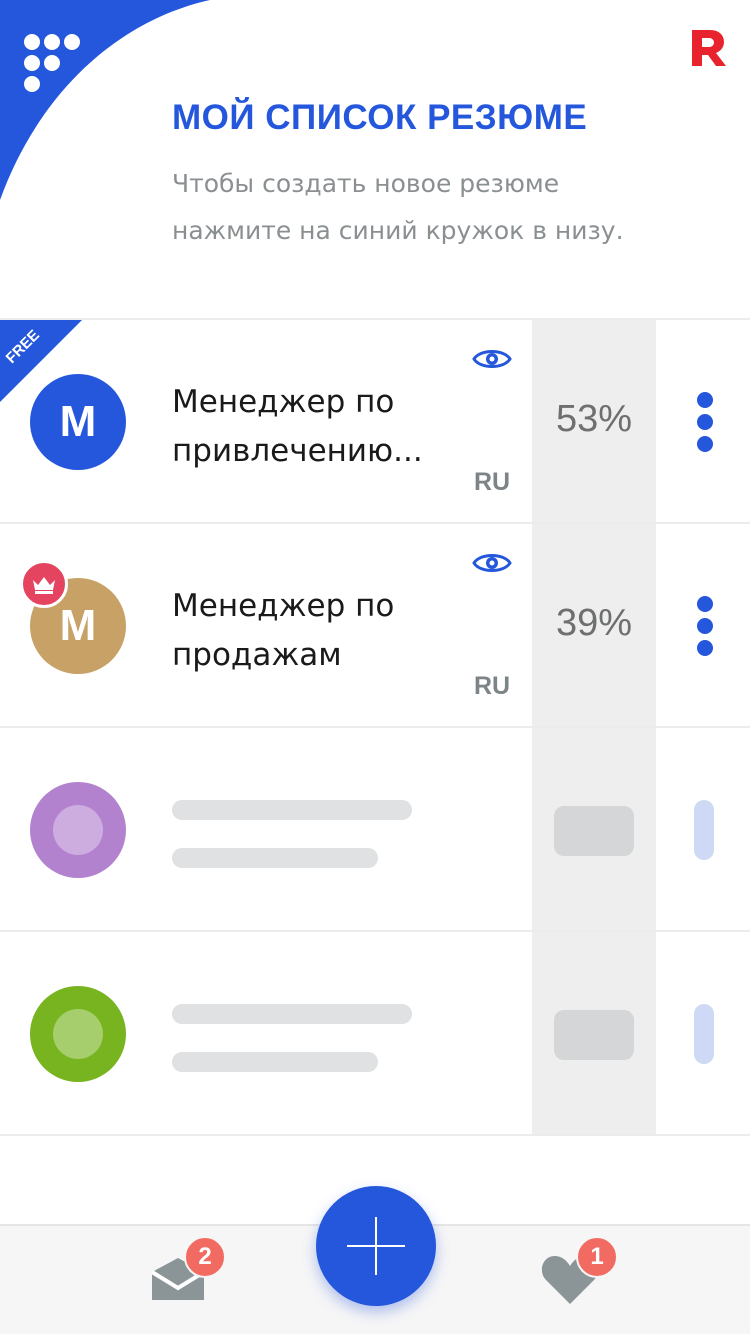  Describe the element at coordinates (709, 48) in the screenshot. I see `r-logo-icon` at that location.